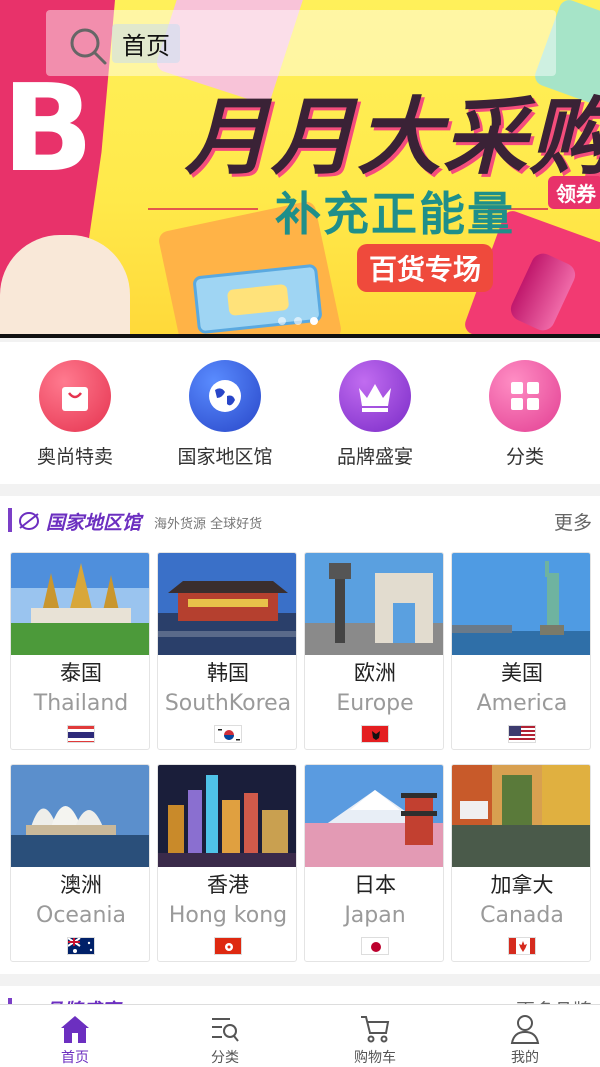  What do you see at coordinates (81, 885) in the screenshot?
I see `country-name-cn: 澳洲` at bounding box center [81, 885].